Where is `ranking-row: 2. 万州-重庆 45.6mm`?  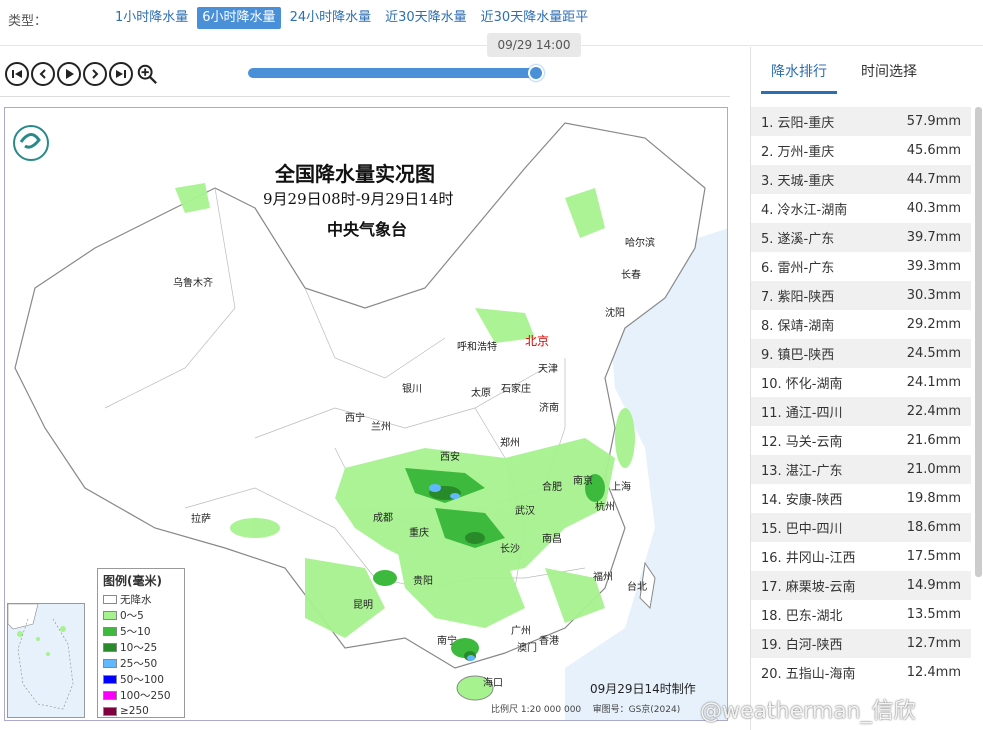 ranking-row: 2. 万州-重庆 45.6mm is located at coordinates (861, 150).